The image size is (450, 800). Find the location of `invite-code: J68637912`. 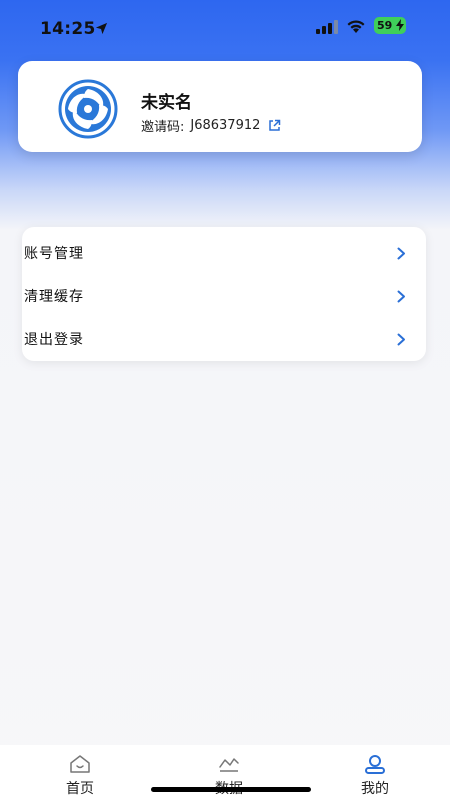

invite-code: J68637912 is located at coordinates (225, 125).